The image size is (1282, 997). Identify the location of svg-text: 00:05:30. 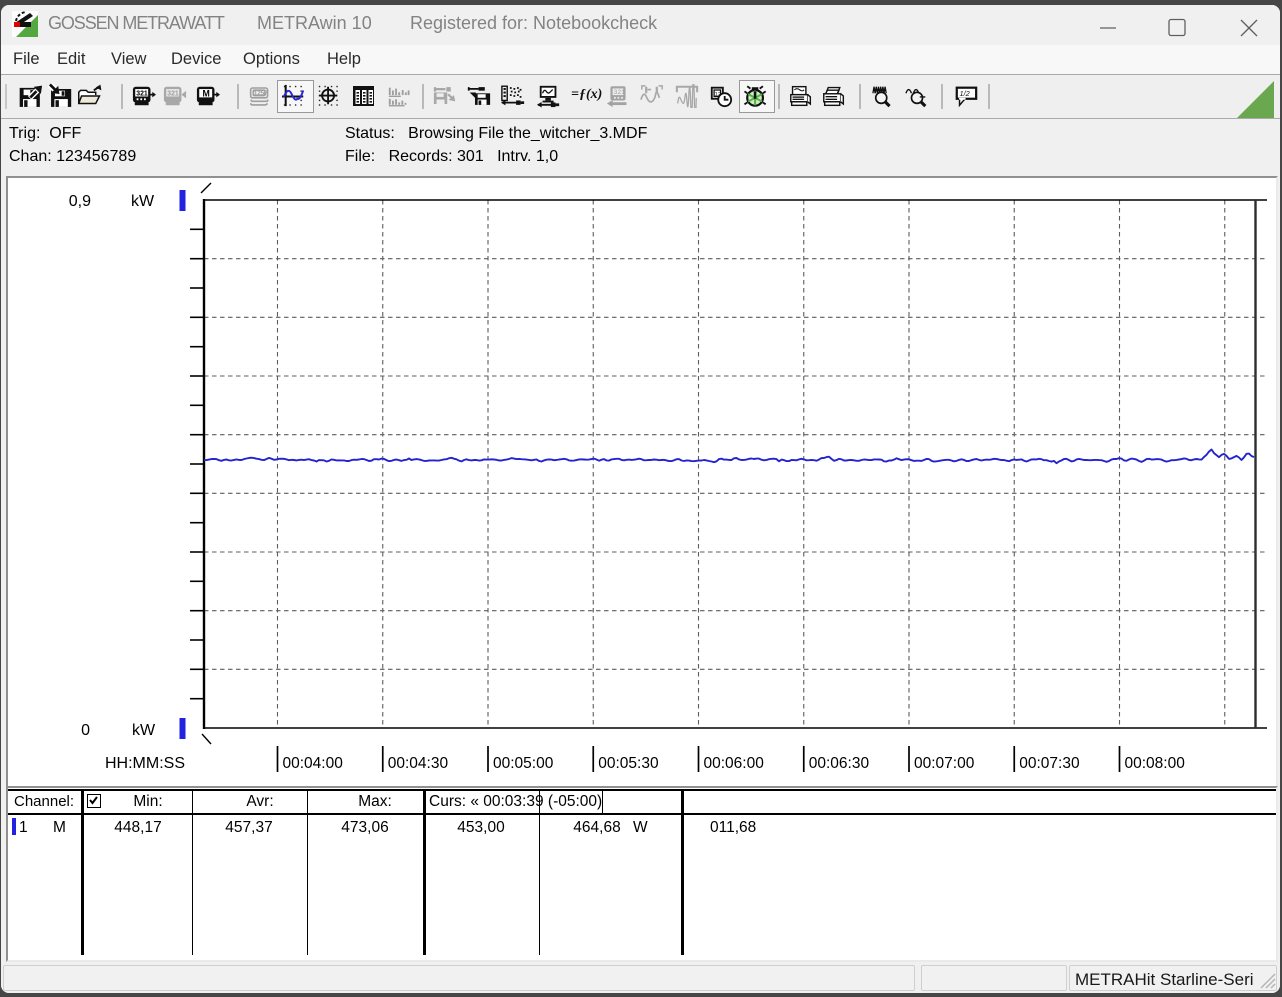
(628, 763).